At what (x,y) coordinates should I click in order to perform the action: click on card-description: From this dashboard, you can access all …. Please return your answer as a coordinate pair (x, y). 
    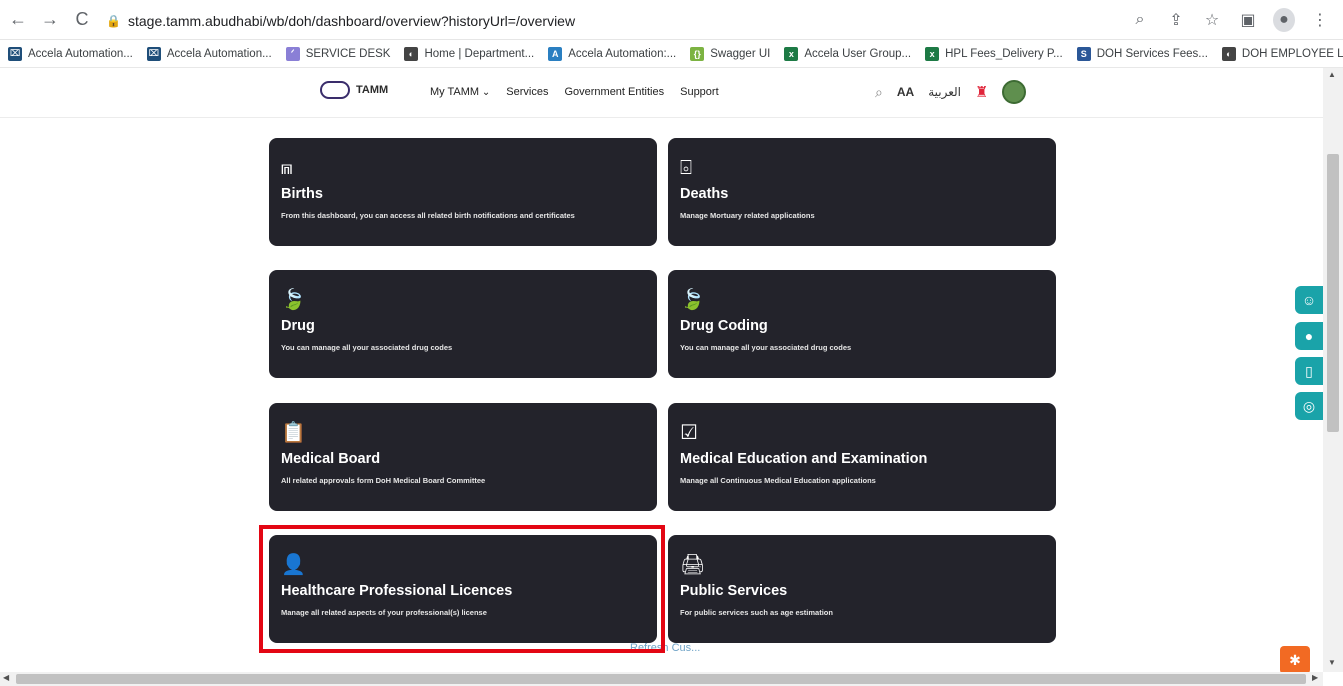
    Looking at the image, I should click on (428, 215).